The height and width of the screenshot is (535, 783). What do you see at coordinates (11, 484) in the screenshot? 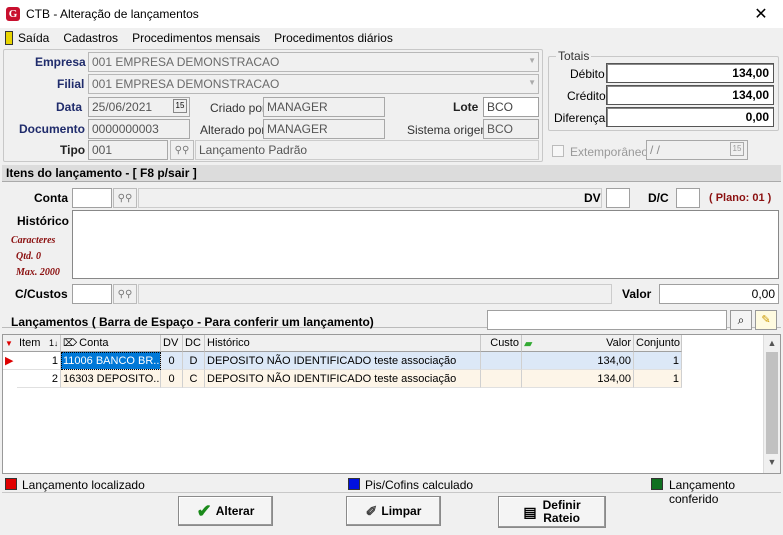
I see `legend-red-swatch` at bounding box center [11, 484].